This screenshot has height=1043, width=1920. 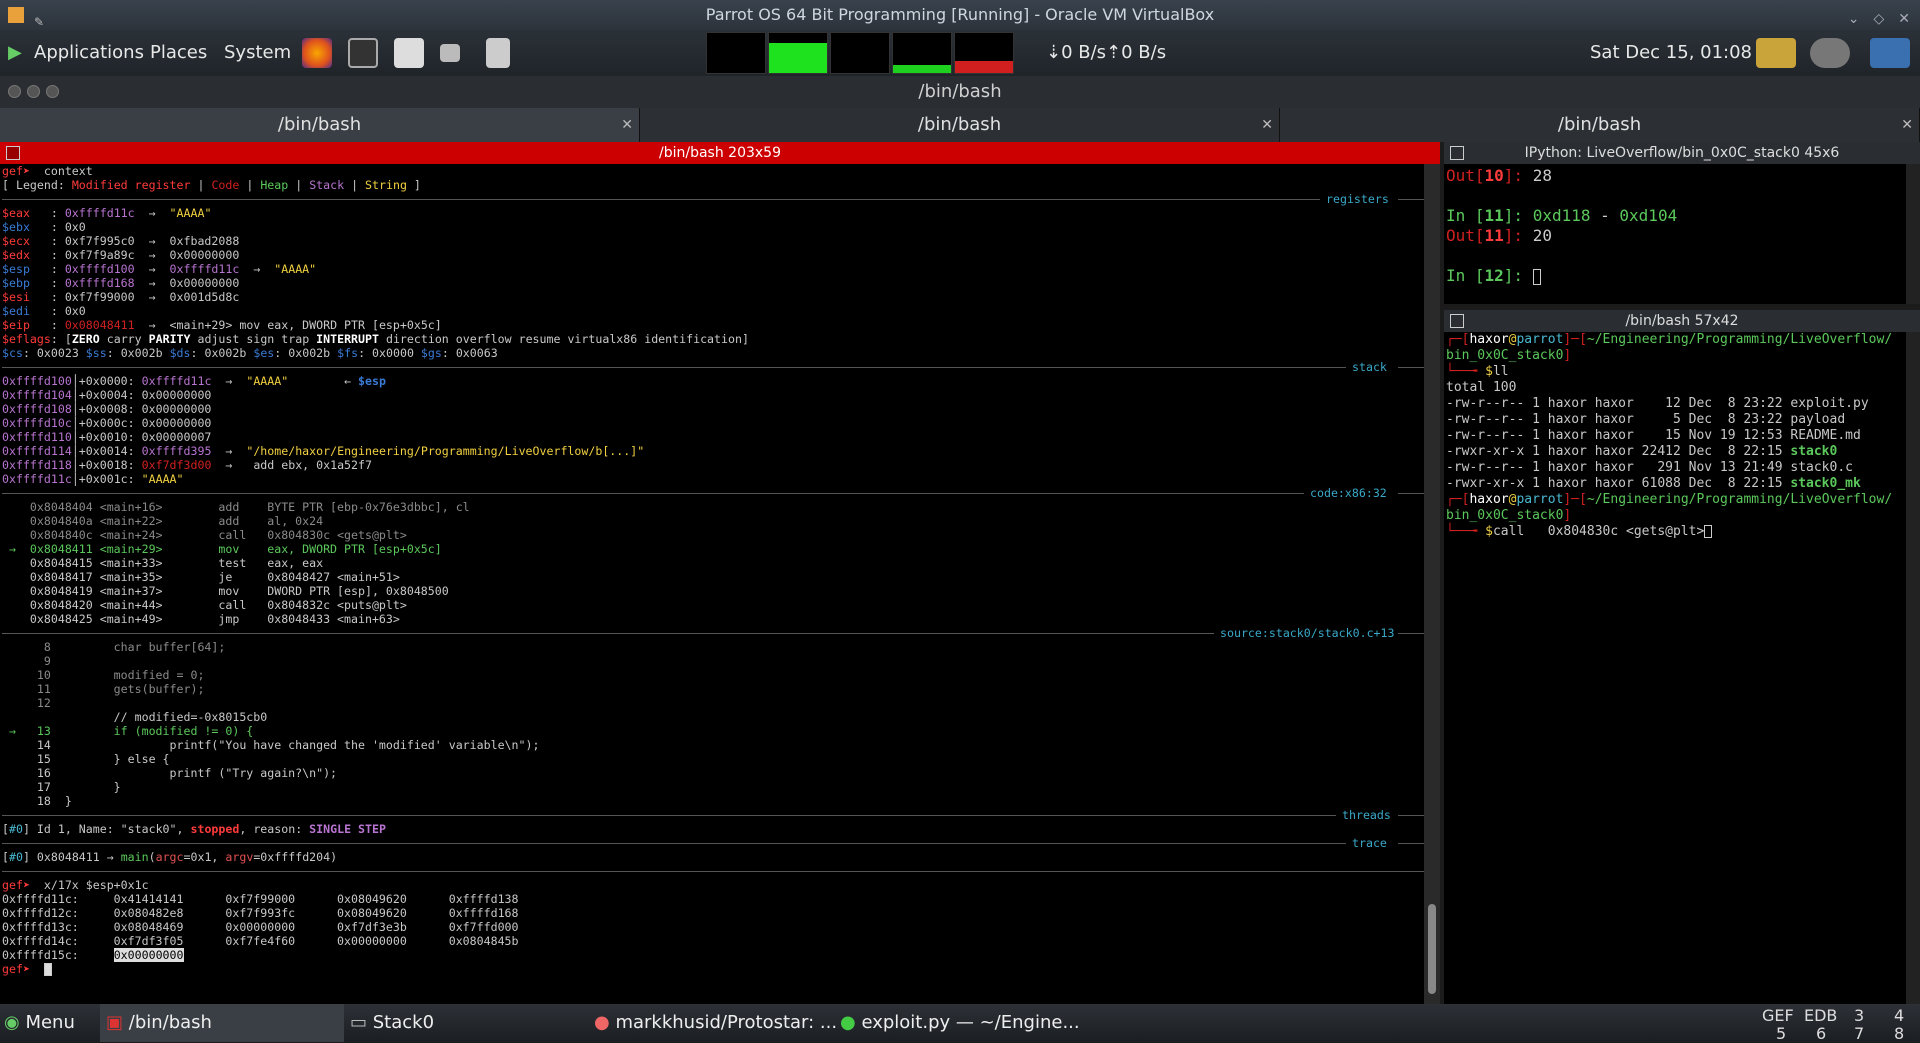 What do you see at coordinates (1432, 949) in the screenshot?
I see `scrollbar-thumb` at bounding box center [1432, 949].